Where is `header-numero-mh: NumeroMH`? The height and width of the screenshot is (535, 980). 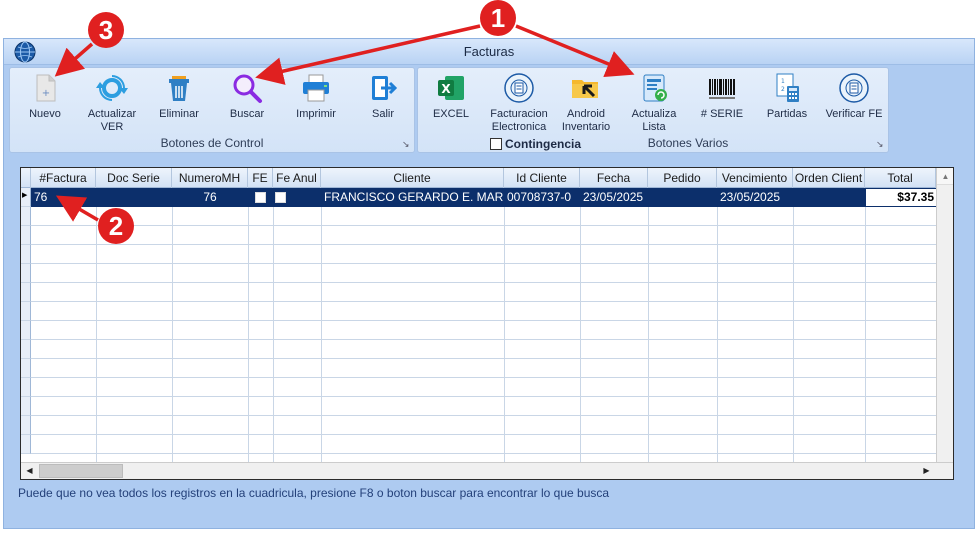
header-numero-mh: NumeroMH is located at coordinates (210, 178).